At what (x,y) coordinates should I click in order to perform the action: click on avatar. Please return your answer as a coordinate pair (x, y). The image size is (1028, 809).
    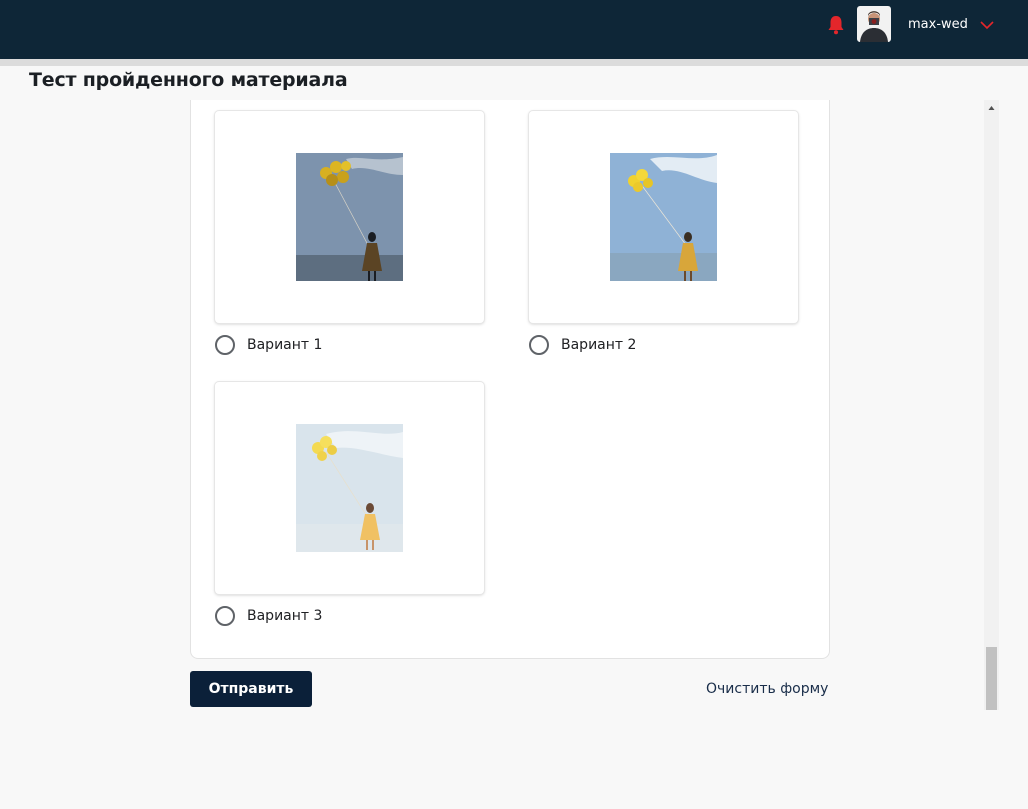
    Looking at the image, I should click on (874, 24).